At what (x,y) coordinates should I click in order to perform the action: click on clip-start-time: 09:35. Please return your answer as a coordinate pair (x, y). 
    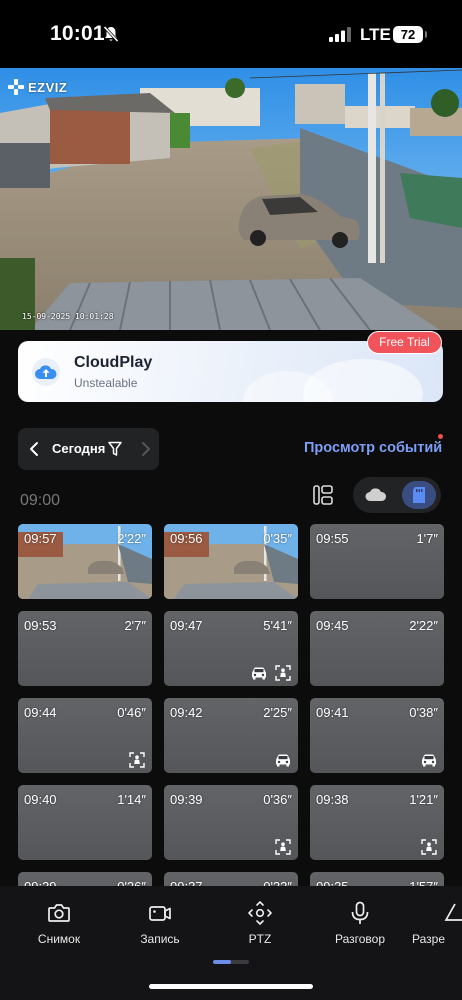
    Looking at the image, I should click on (332, 882).